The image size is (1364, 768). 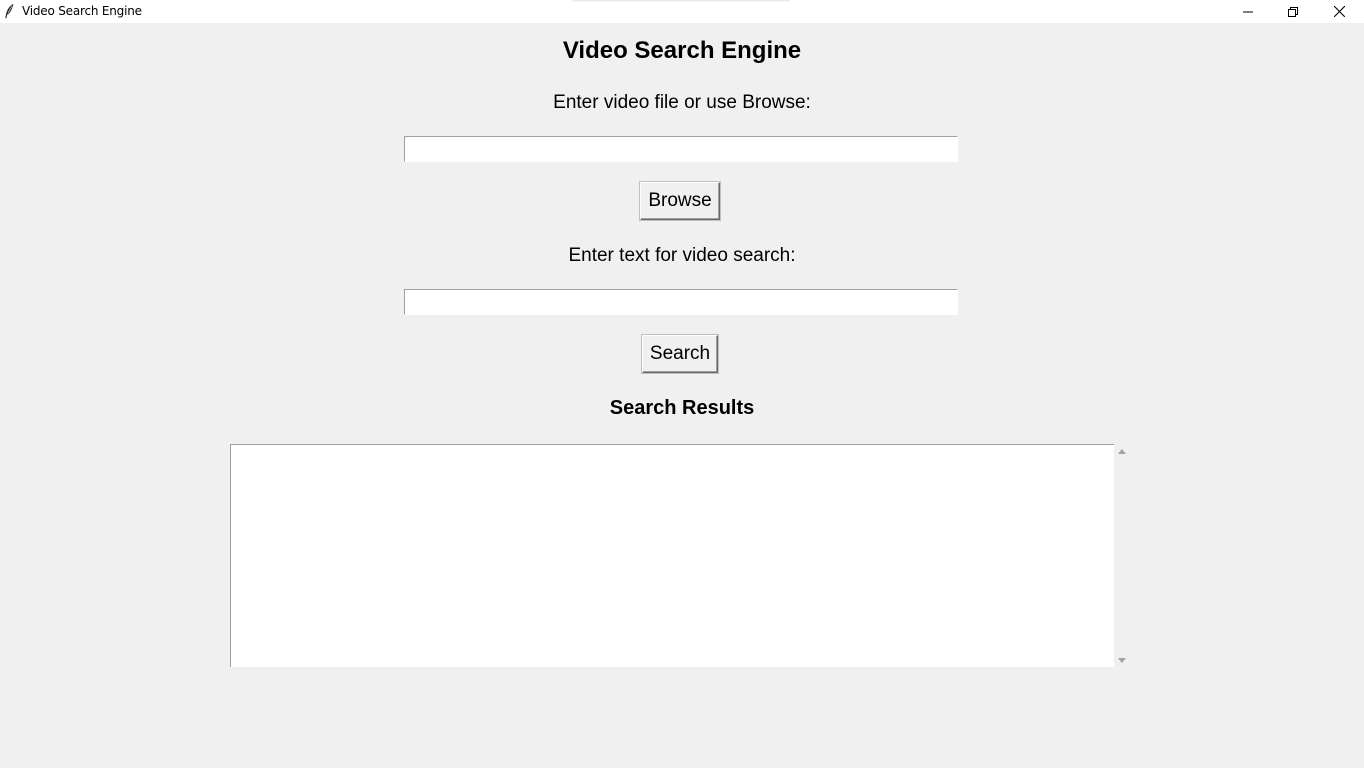 What do you see at coordinates (680, 354) in the screenshot?
I see `search-button: Search` at bounding box center [680, 354].